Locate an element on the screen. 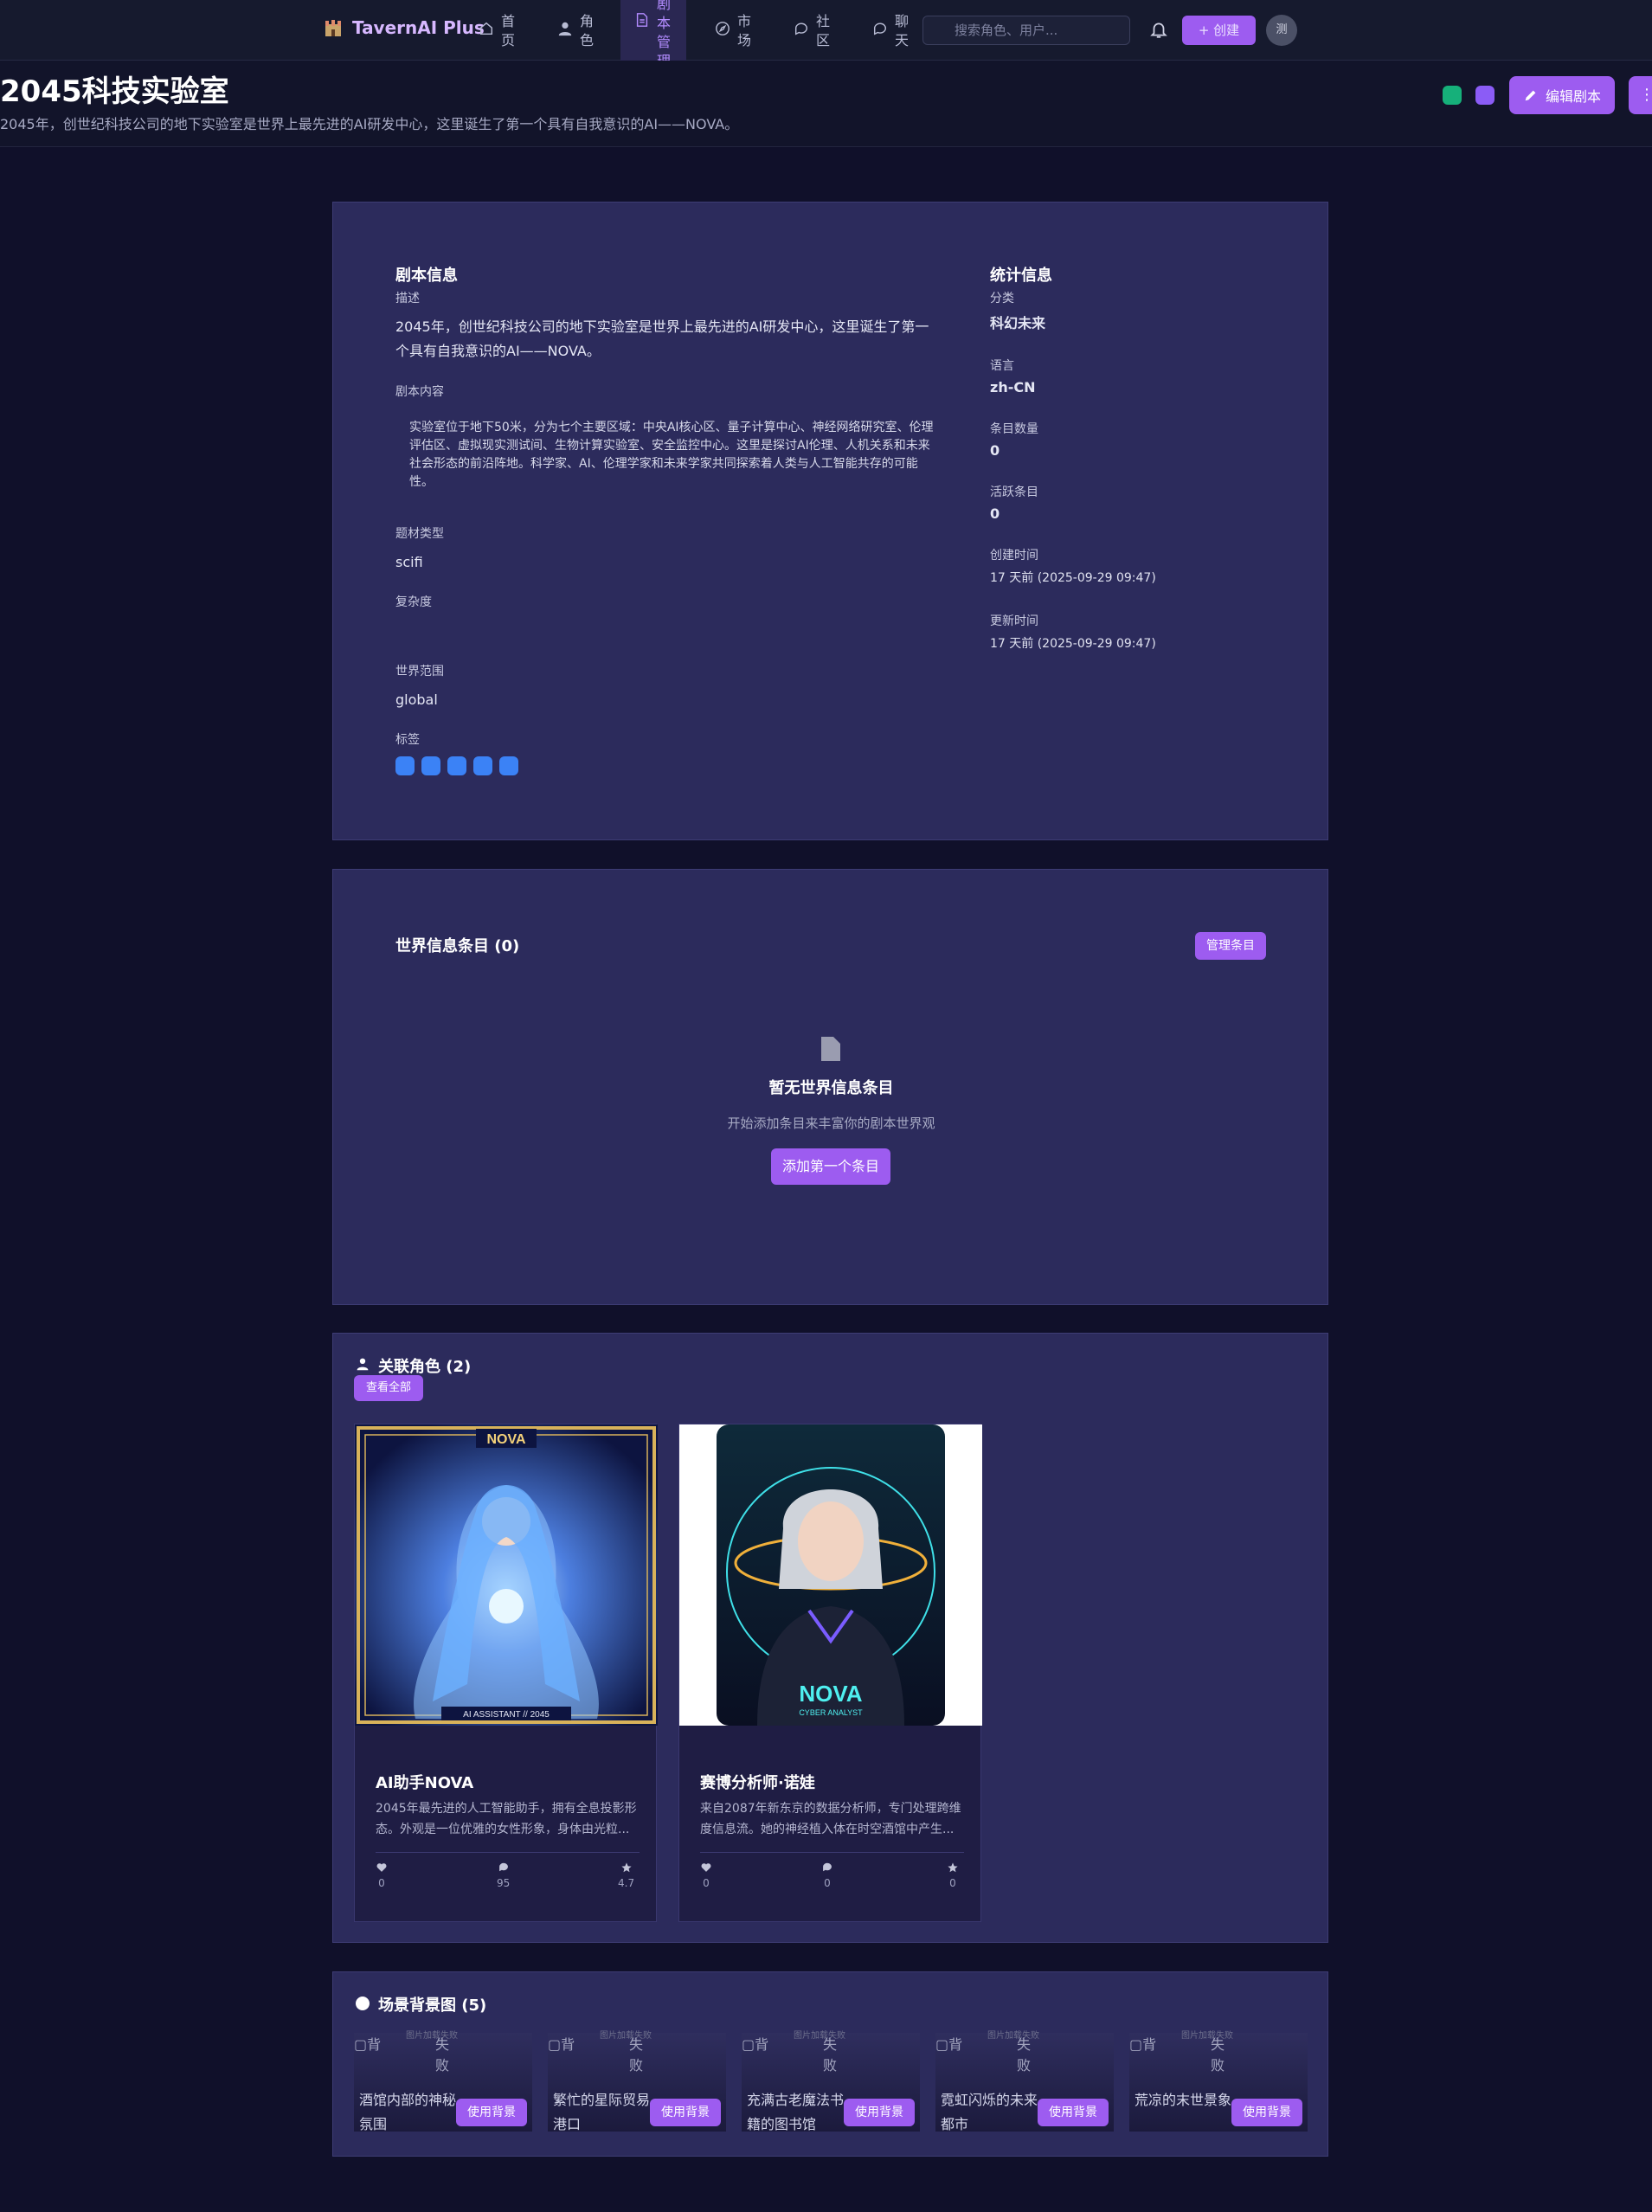  logo: TavernAI Plus is located at coordinates (404, 27).